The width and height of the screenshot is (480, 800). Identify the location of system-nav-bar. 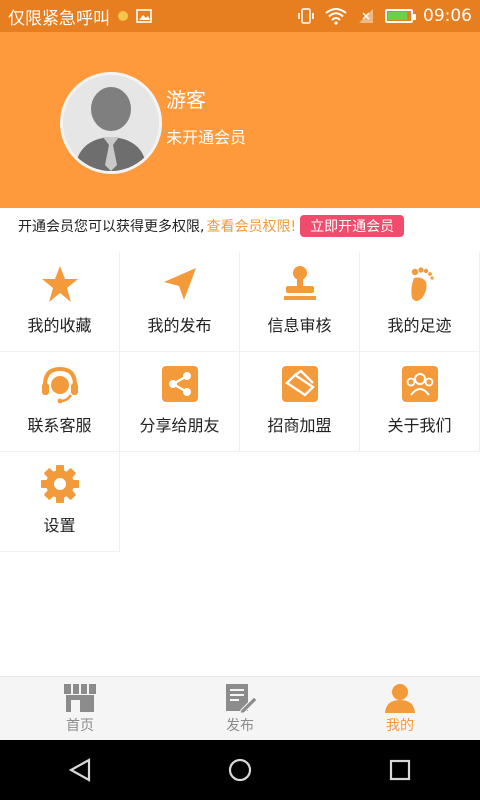
(240, 770).